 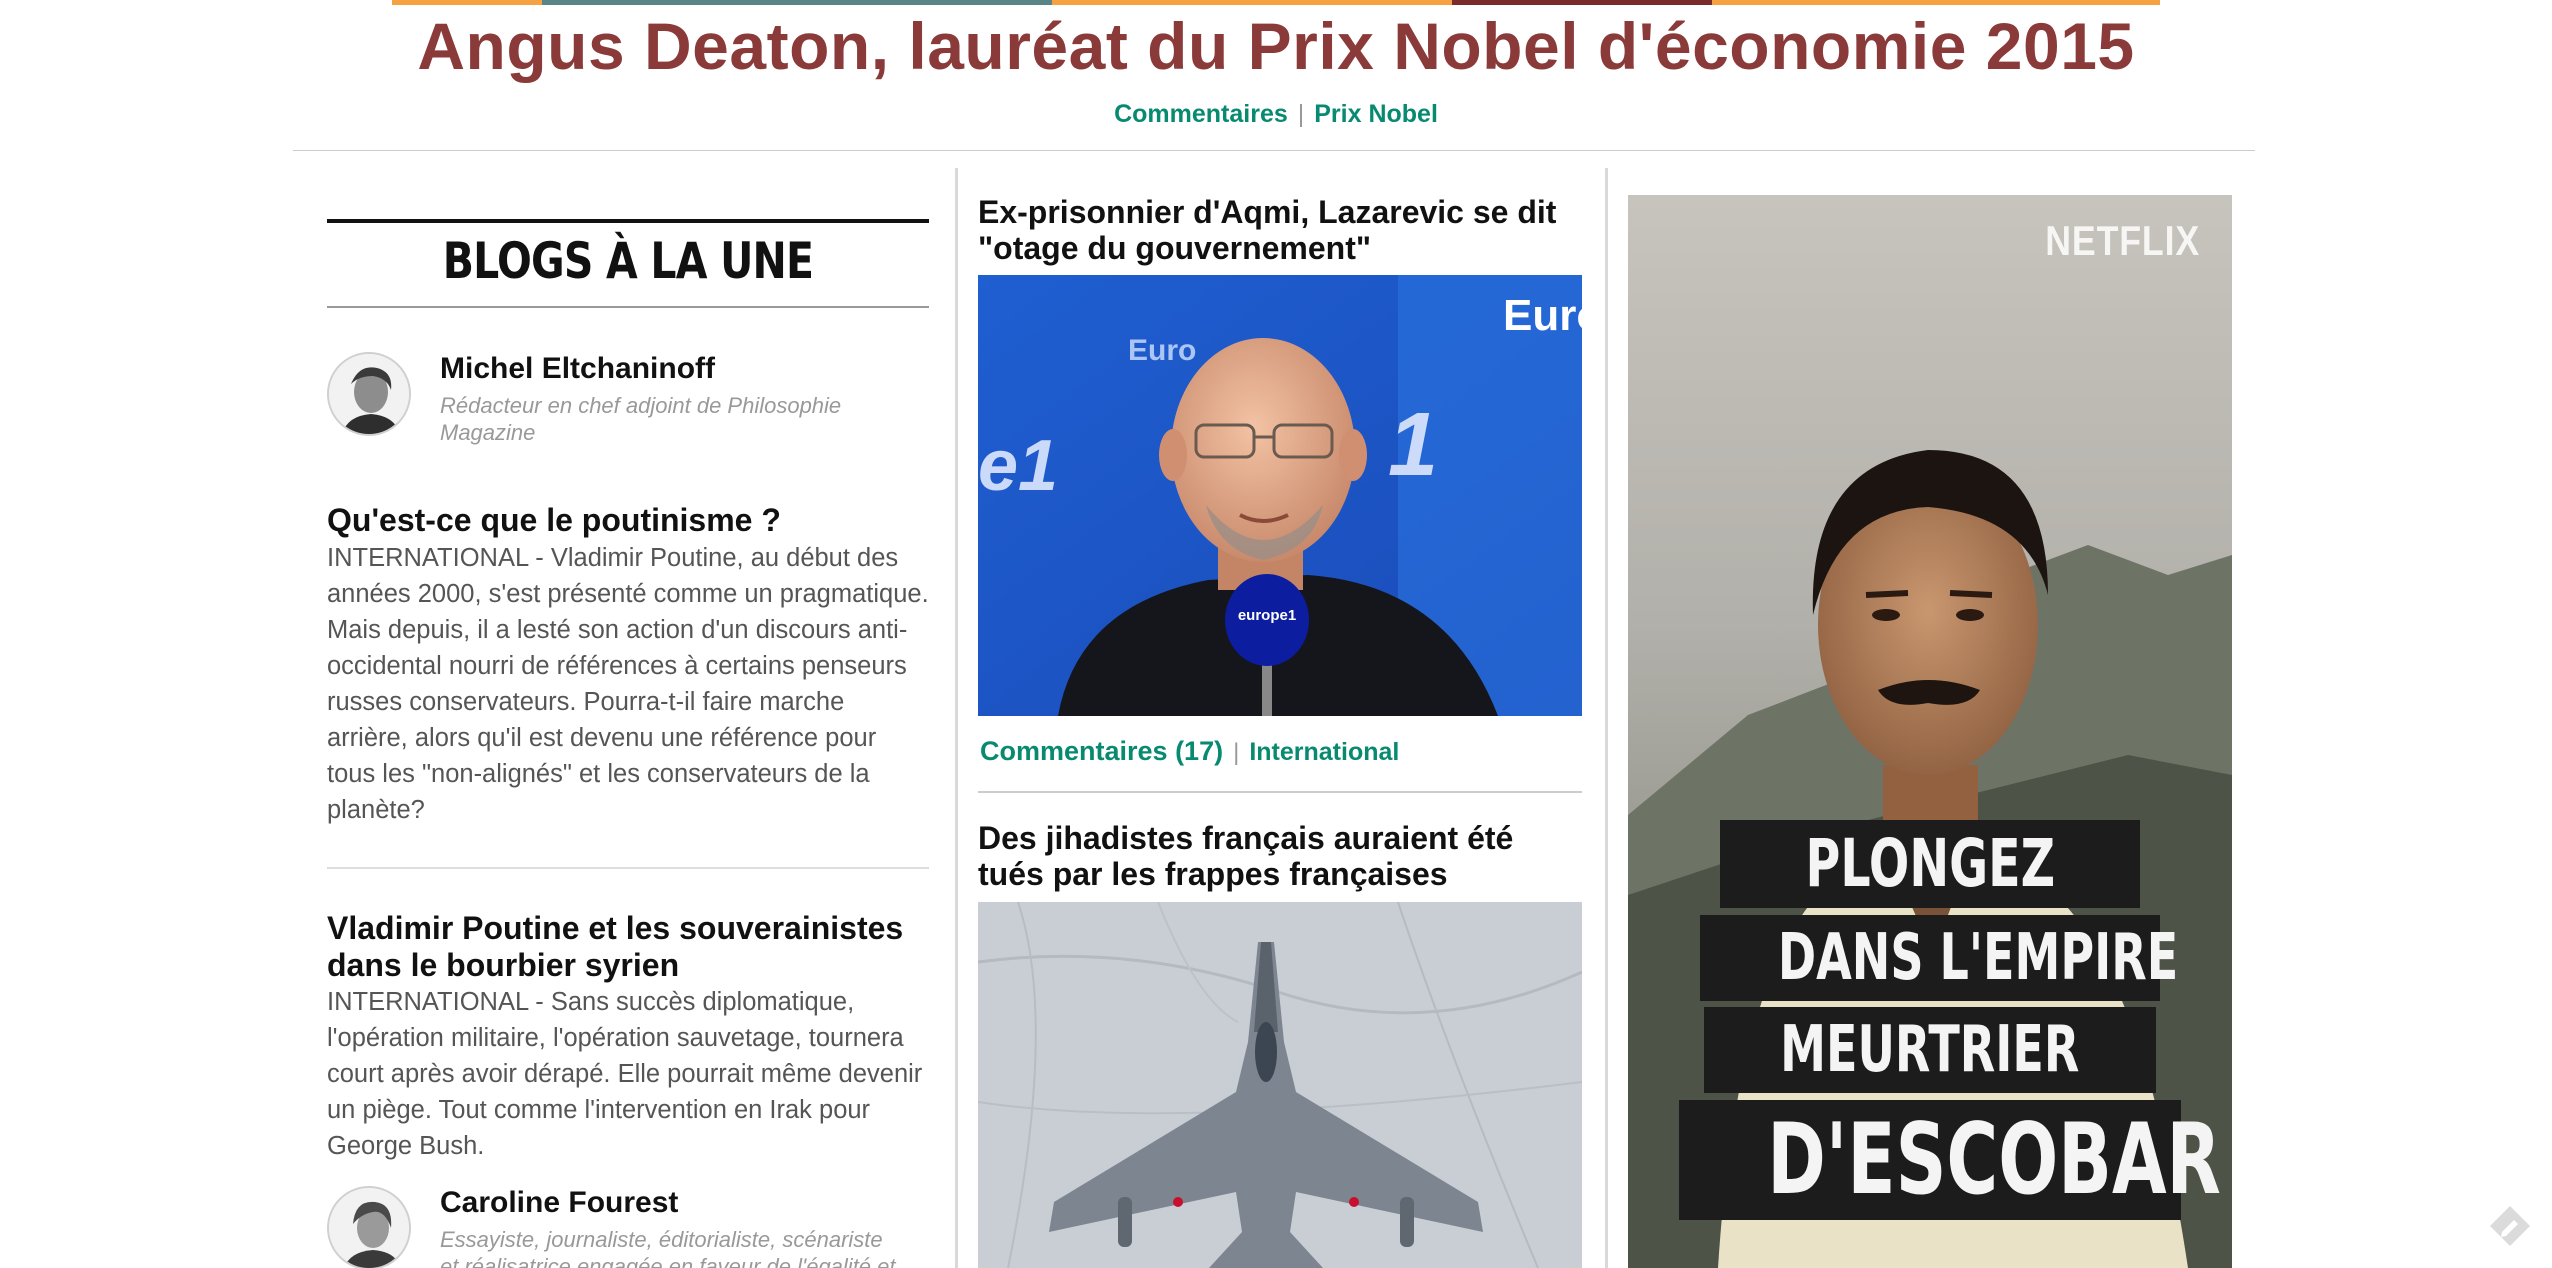 I want to click on column-divider-right, so click(x=1606, y=718).